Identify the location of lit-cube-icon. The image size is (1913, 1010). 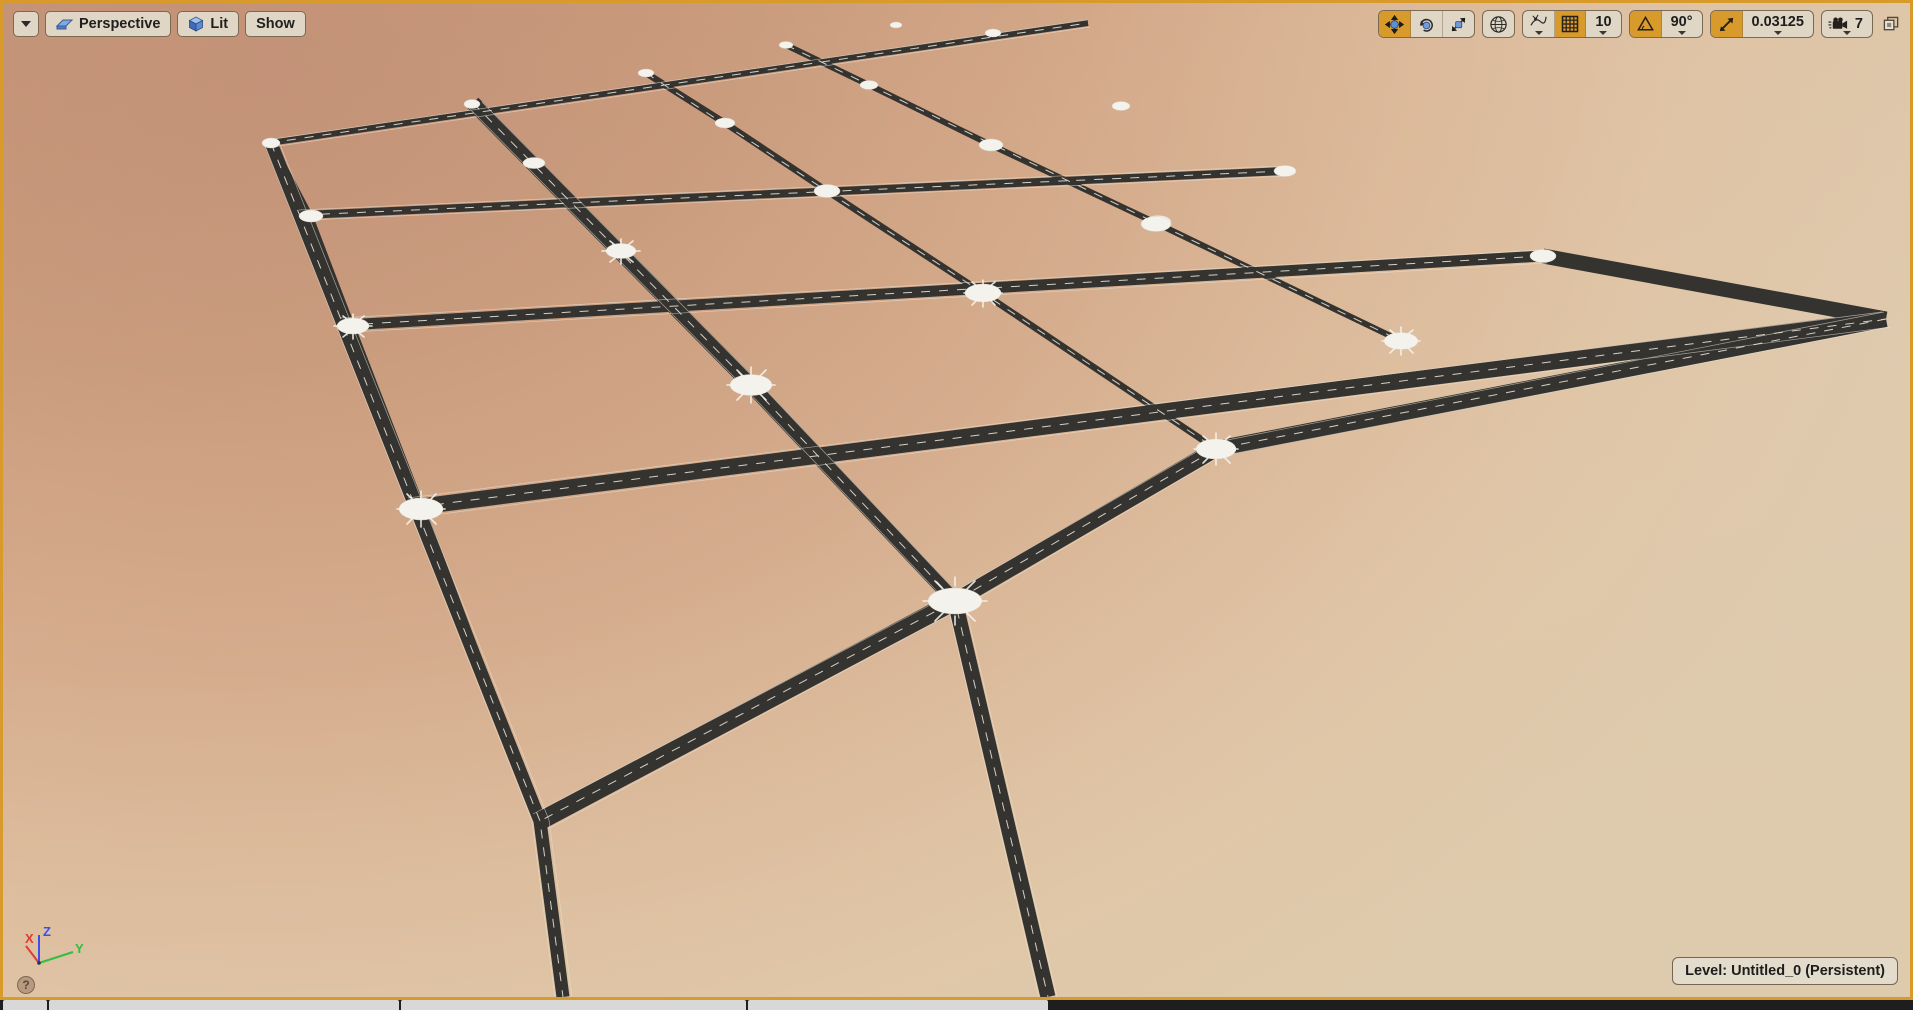
(196, 24).